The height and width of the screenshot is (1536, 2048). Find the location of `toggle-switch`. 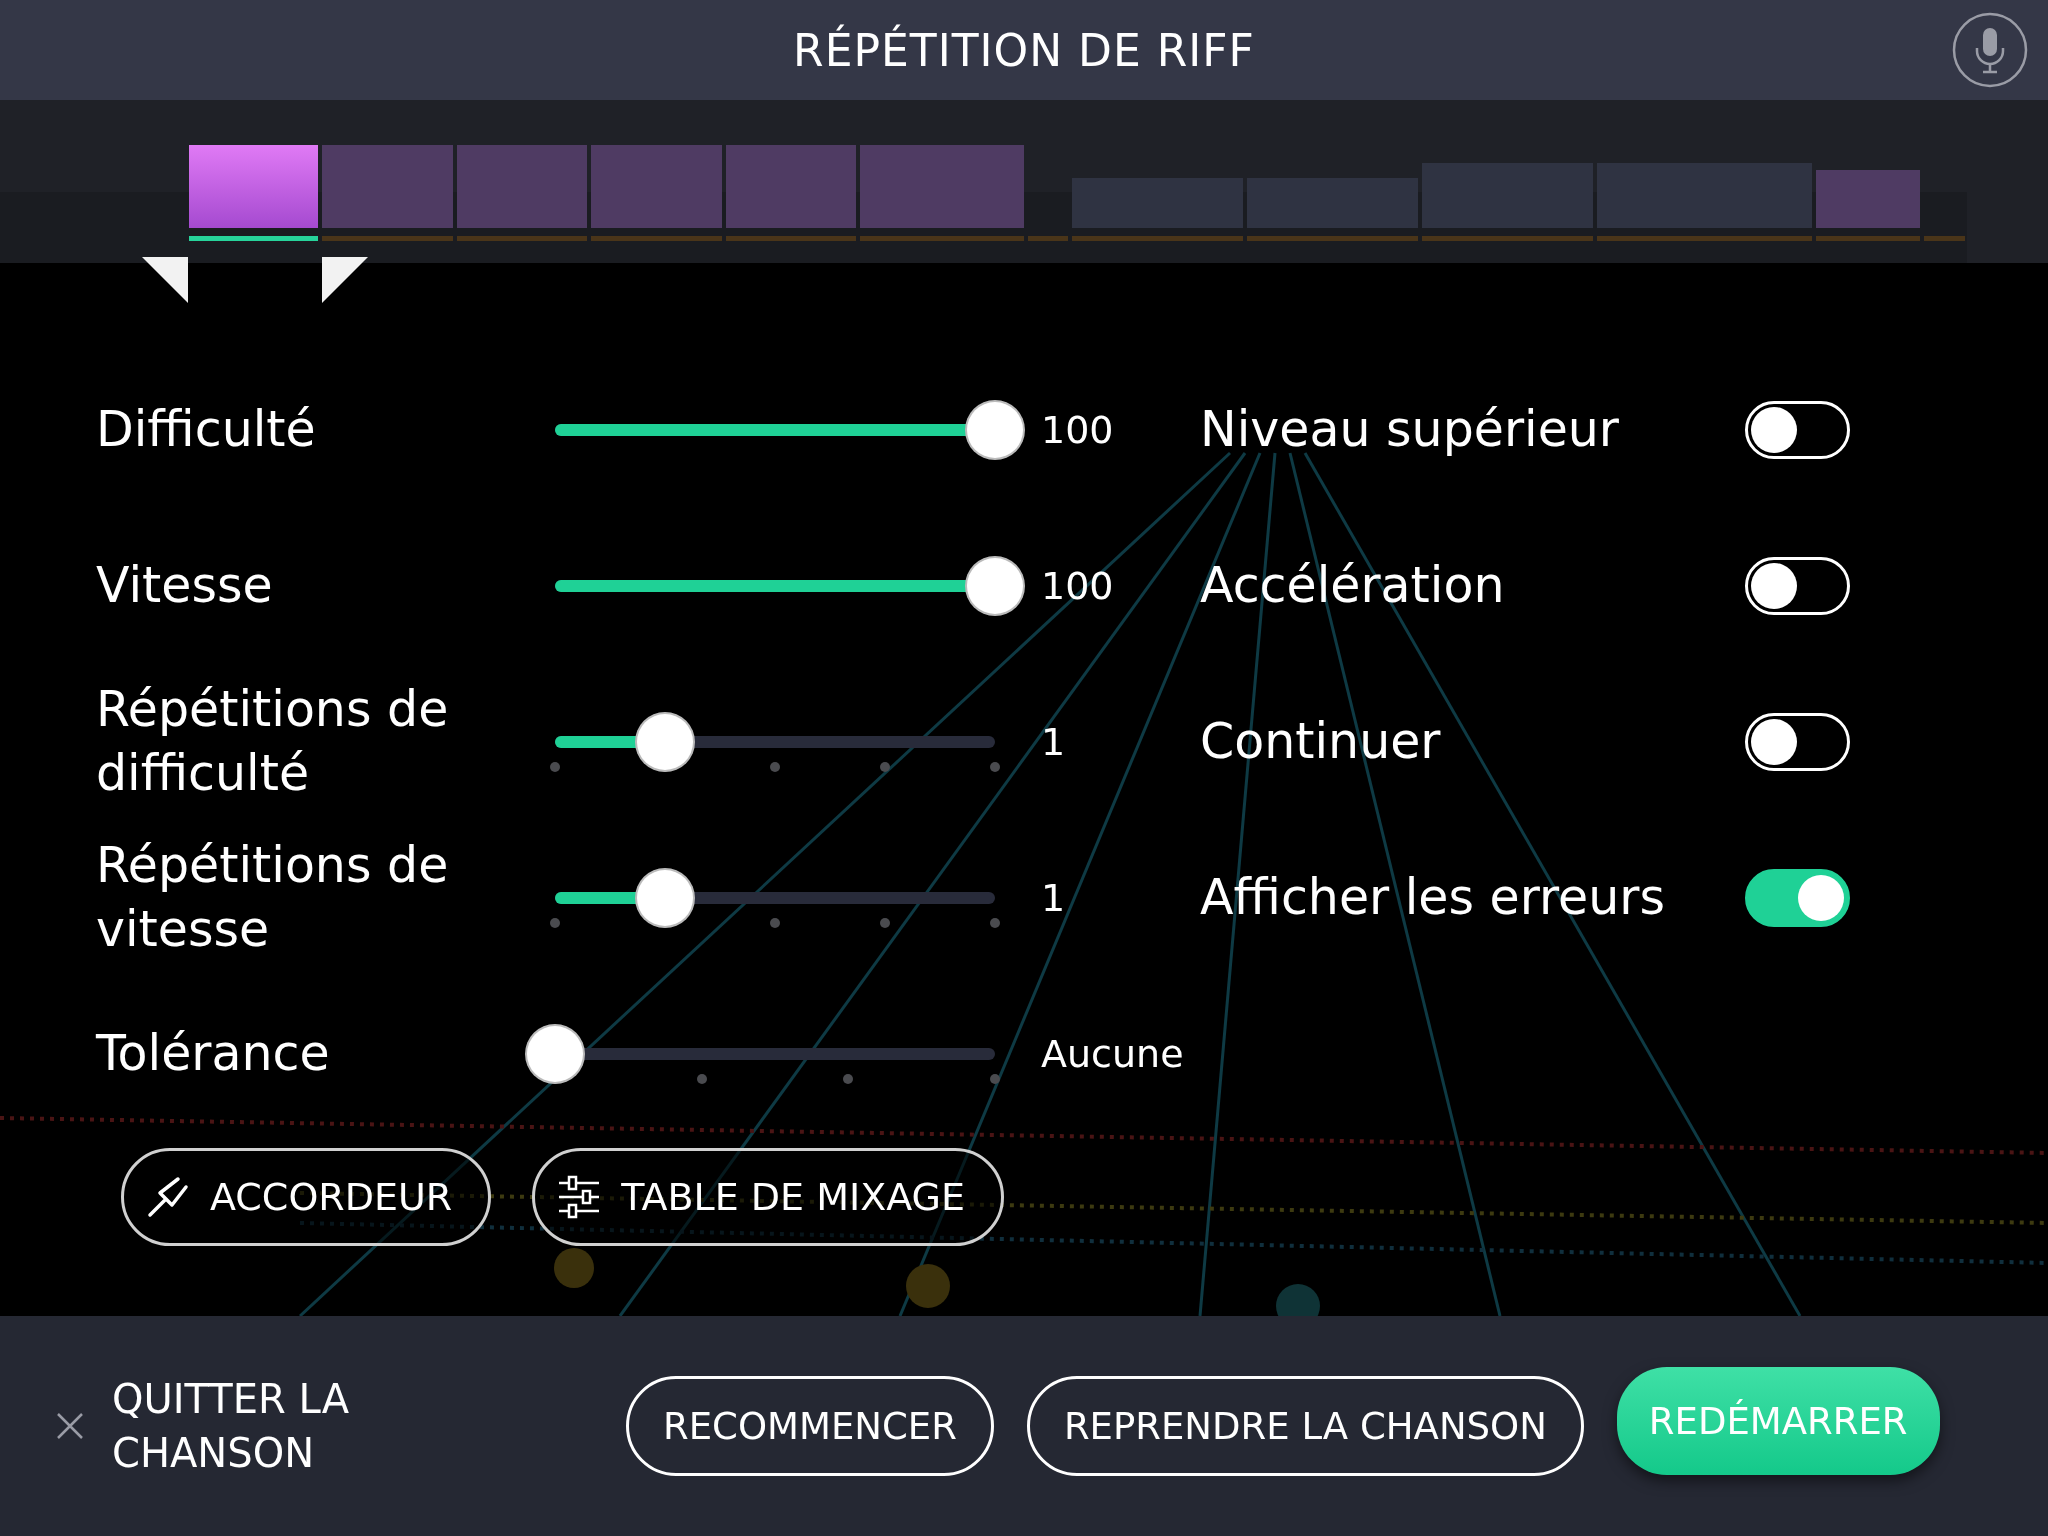

toggle-switch is located at coordinates (1797, 898).